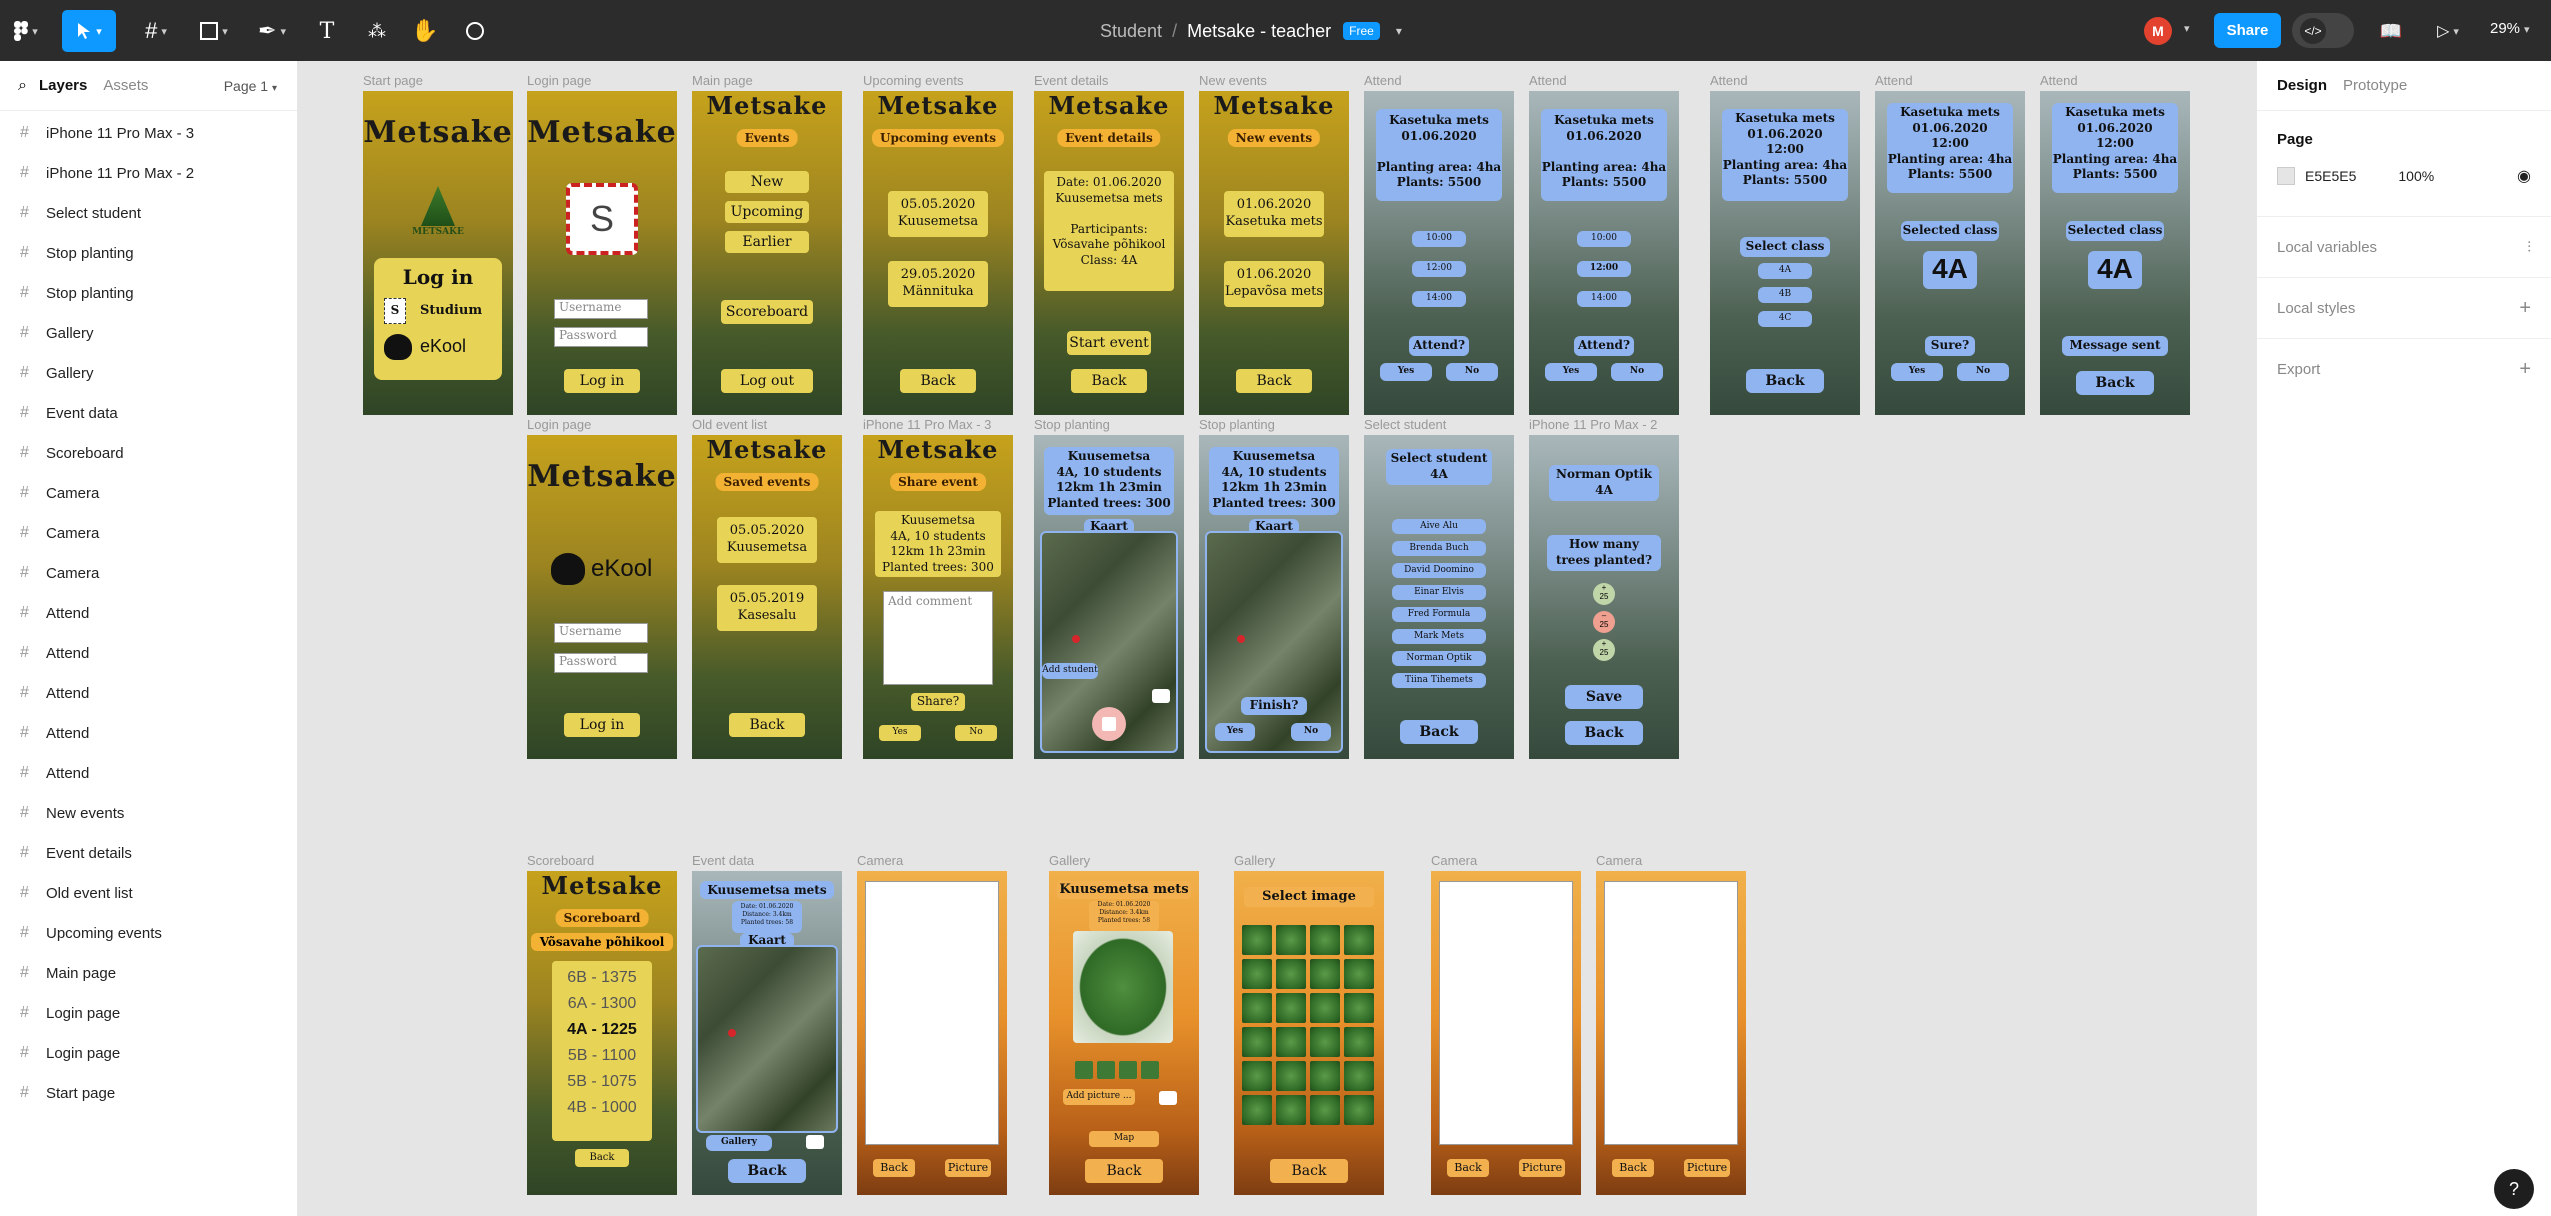 This screenshot has width=2551, height=1216. I want to click on upcoming-events-button: Upcoming, so click(767, 212).